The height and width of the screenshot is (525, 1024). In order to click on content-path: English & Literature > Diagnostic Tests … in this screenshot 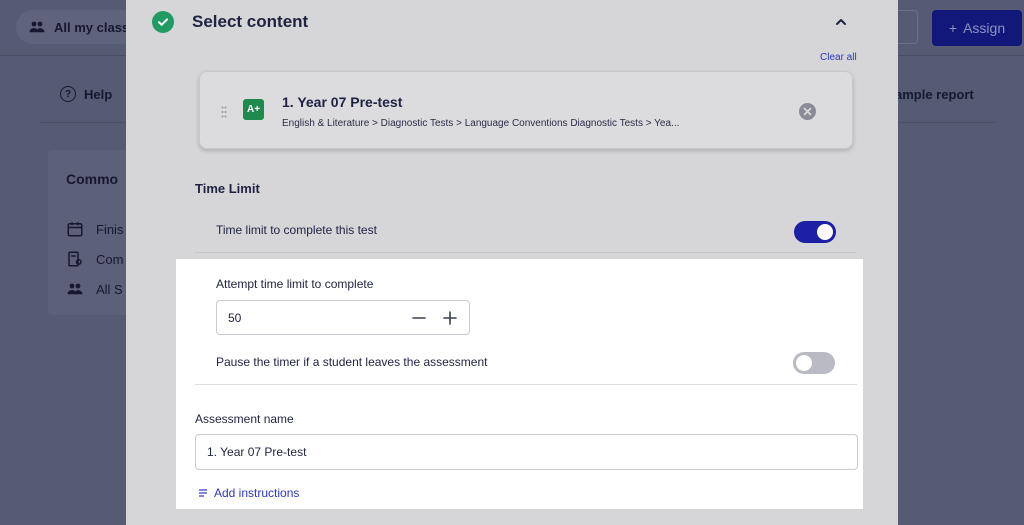, I will do `click(481, 123)`.